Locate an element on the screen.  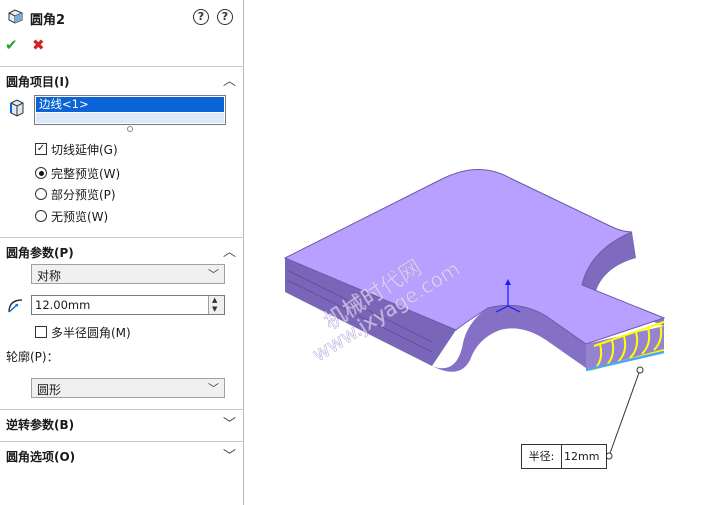
help-icon: ? is located at coordinates (225, 17).